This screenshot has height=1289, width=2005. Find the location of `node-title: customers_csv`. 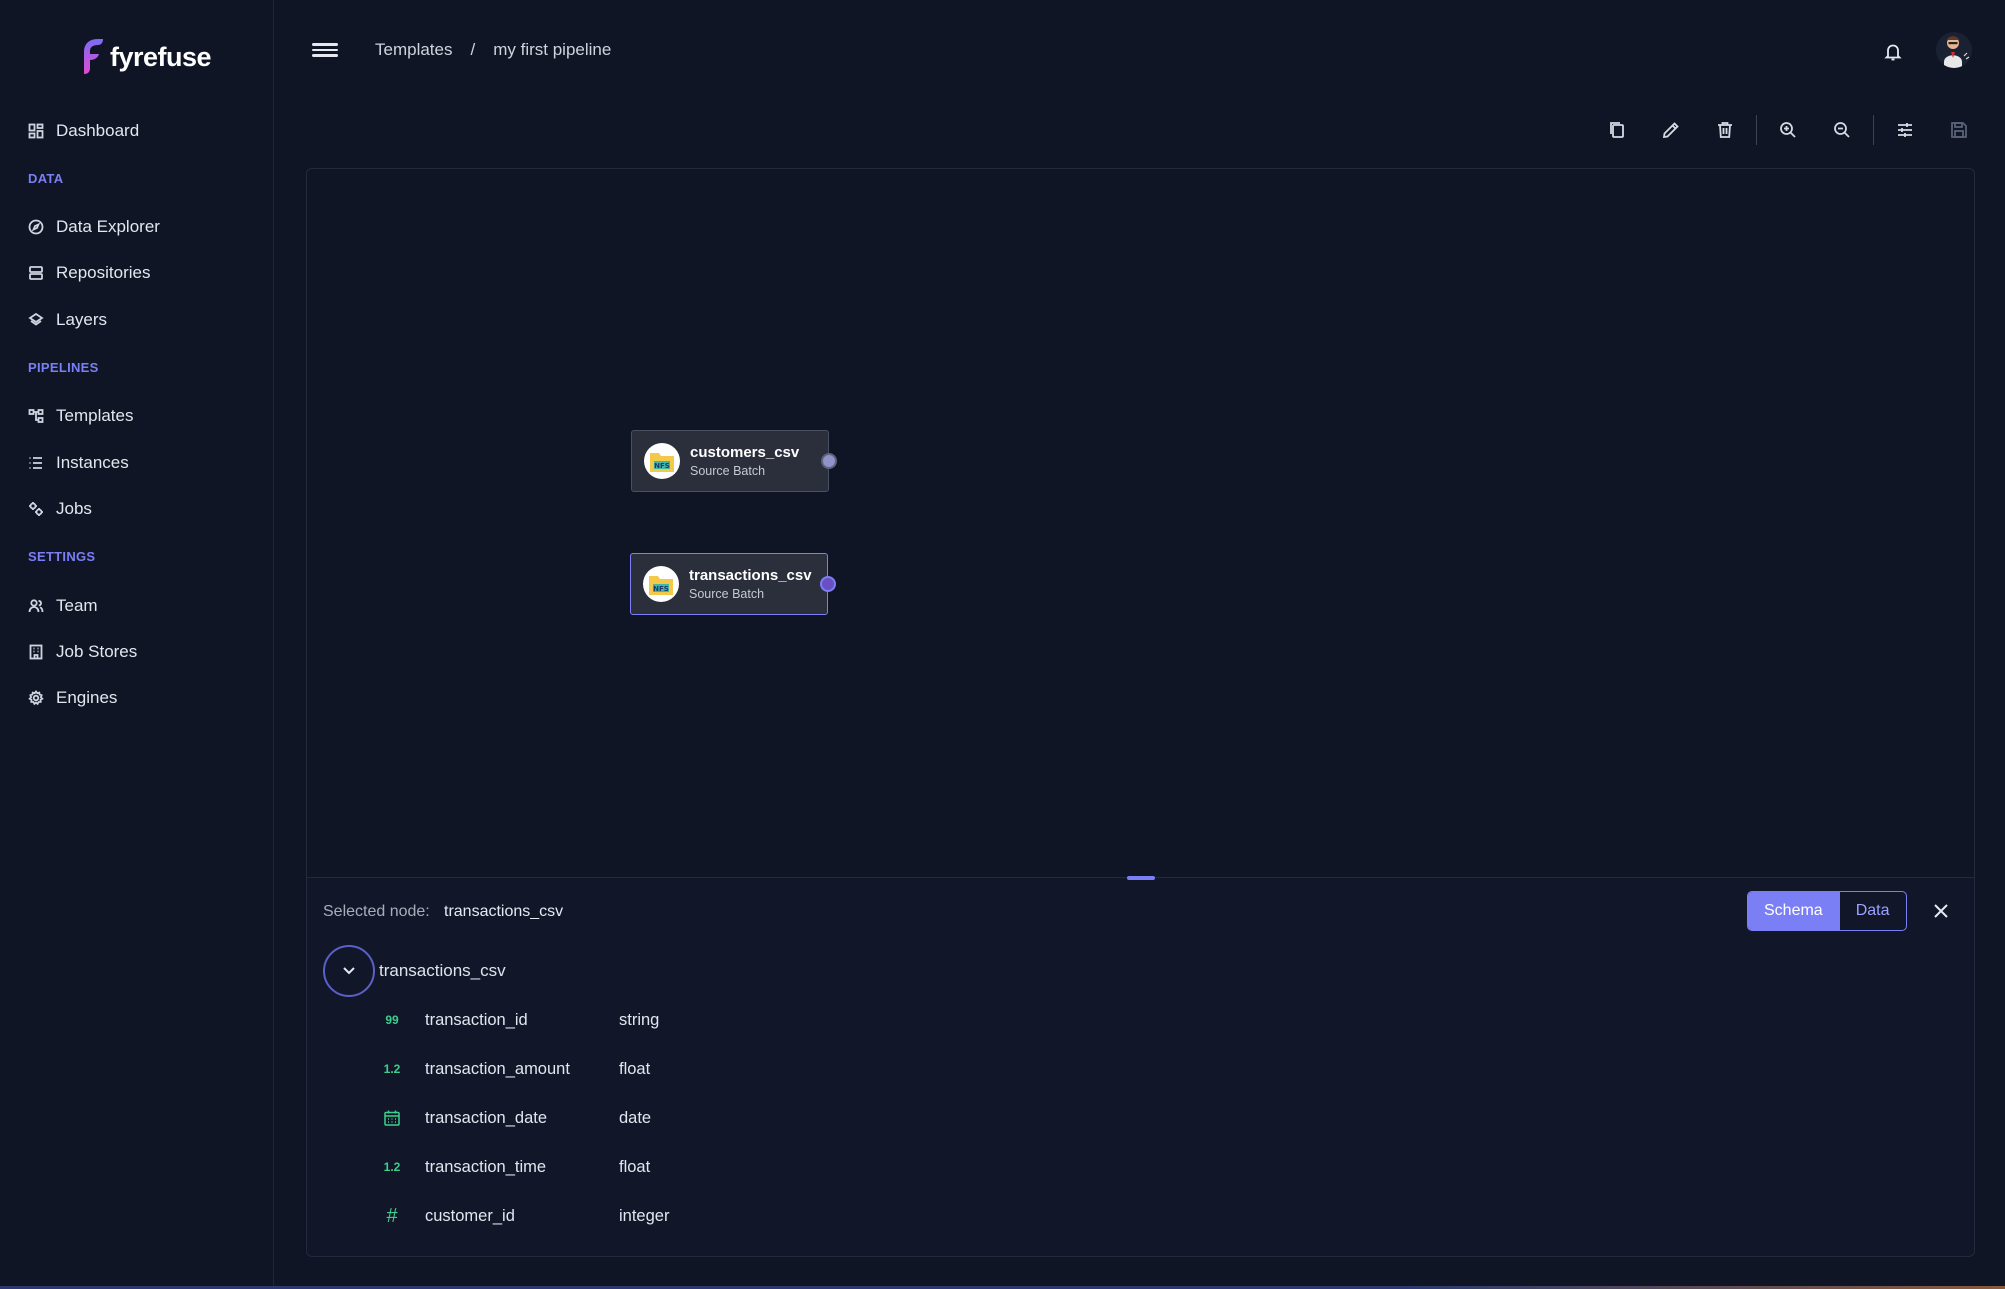

node-title: customers_csv is located at coordinates (745, 452).